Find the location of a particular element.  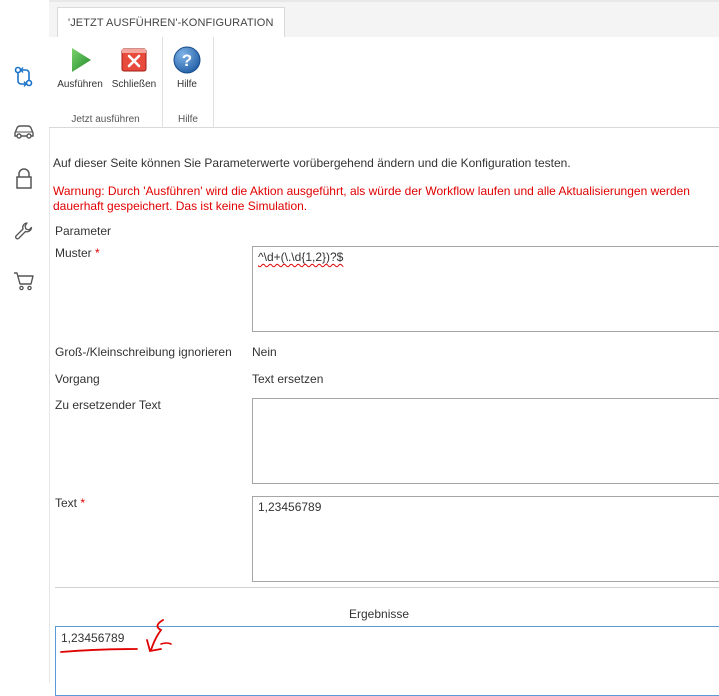

cart-icon is located at coordinates (24, 281).